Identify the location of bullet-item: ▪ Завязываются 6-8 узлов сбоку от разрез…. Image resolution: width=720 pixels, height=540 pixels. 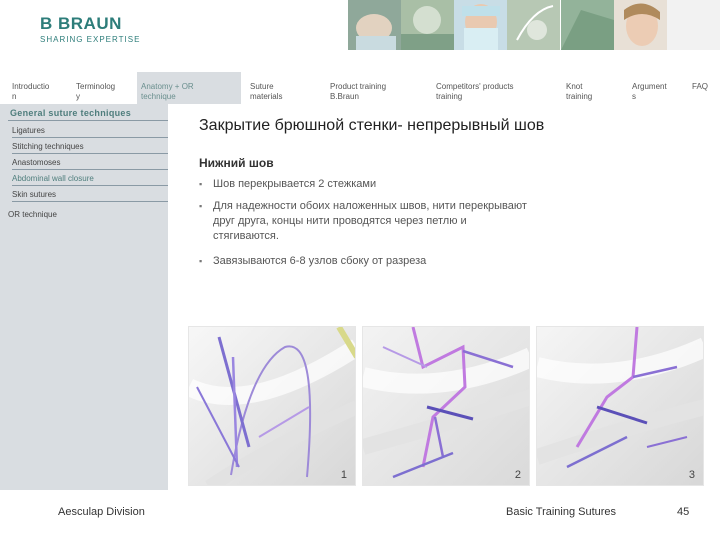
(364, 261).